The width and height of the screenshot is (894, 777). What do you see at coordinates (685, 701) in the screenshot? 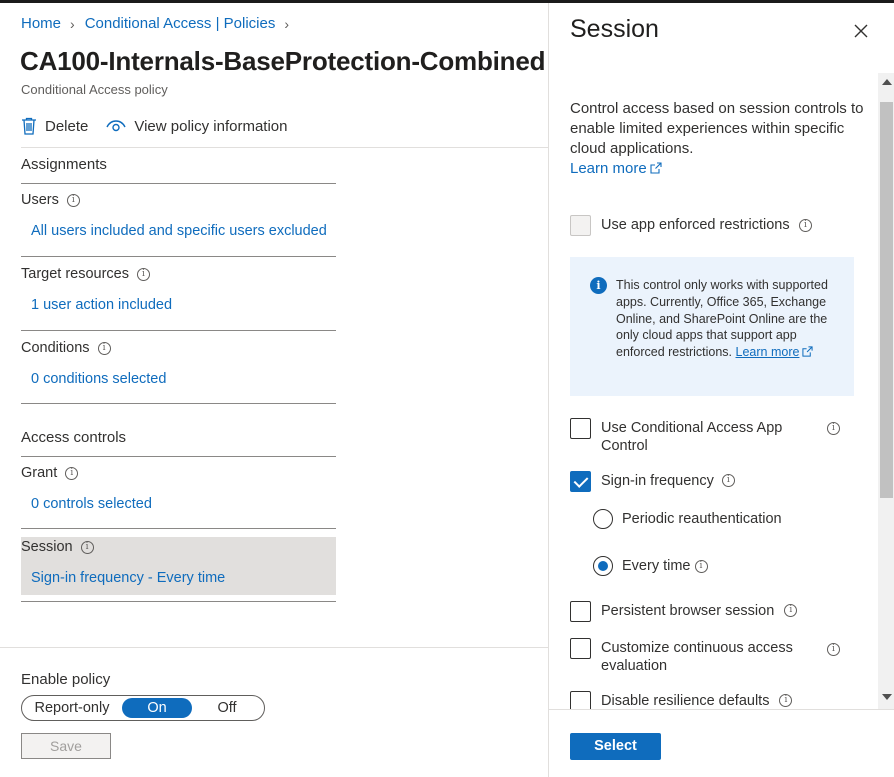
I see `resilience-label: Disable resilience defaults` at bounding box center [685, 701].